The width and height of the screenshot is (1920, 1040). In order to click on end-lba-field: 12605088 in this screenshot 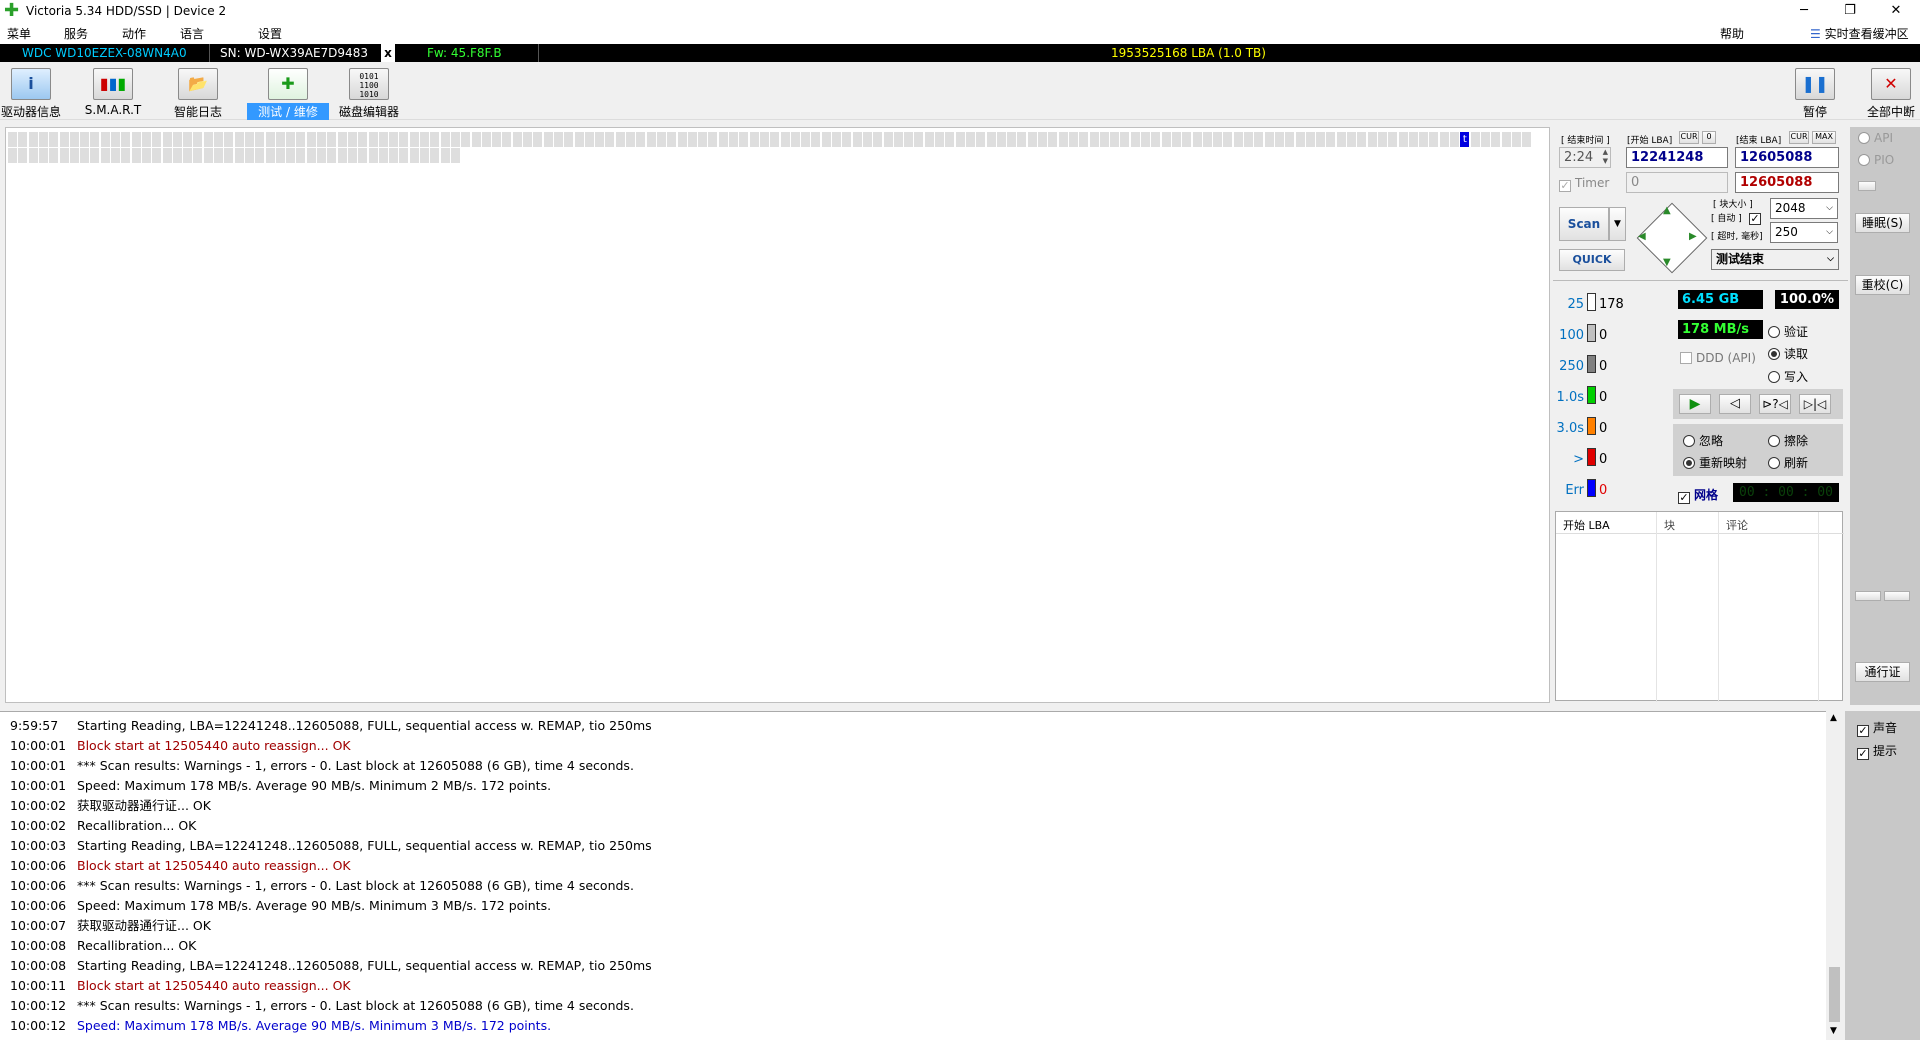, I will do `click(1787, 157)`.